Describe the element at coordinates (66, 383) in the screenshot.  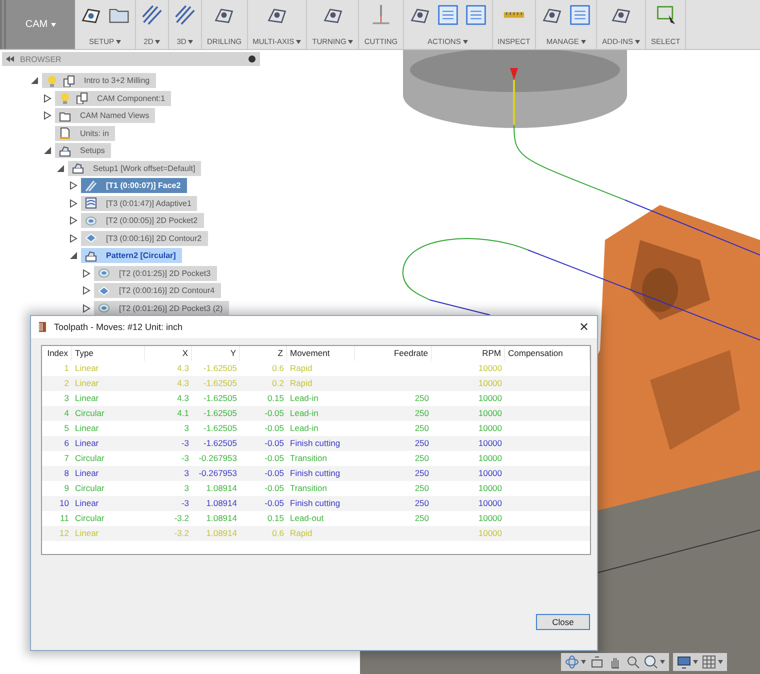
I see `table-cell-text: 2` at that location.